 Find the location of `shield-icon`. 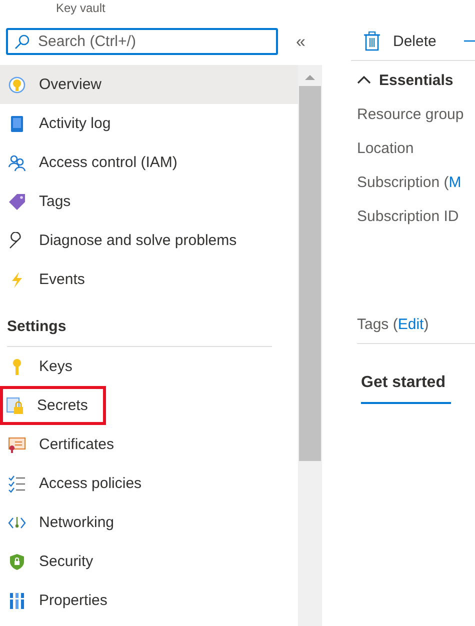

shield-icon is located at coordinates (17, 561).